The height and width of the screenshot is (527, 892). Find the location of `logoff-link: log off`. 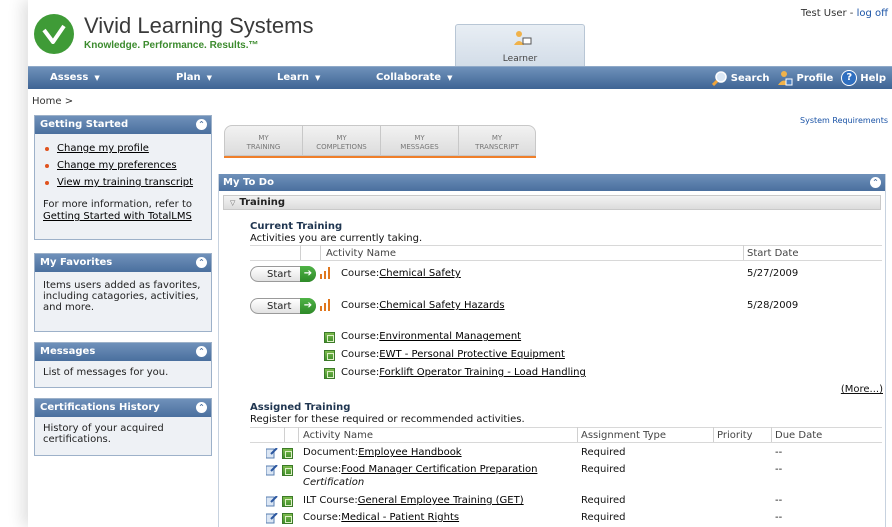

logoff-link: log off is located at coordinates (872, 13).